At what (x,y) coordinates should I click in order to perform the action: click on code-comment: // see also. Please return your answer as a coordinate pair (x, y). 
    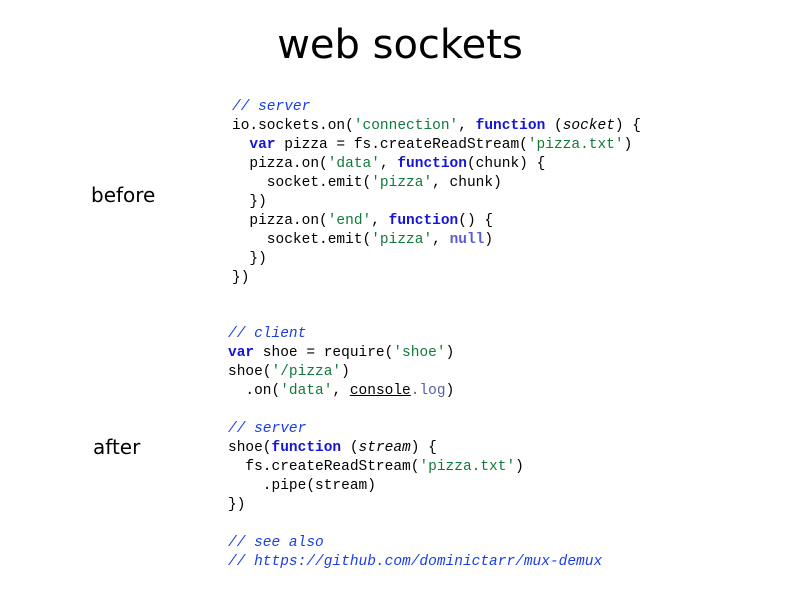
    Looking at the image, I should click on (276, 543).